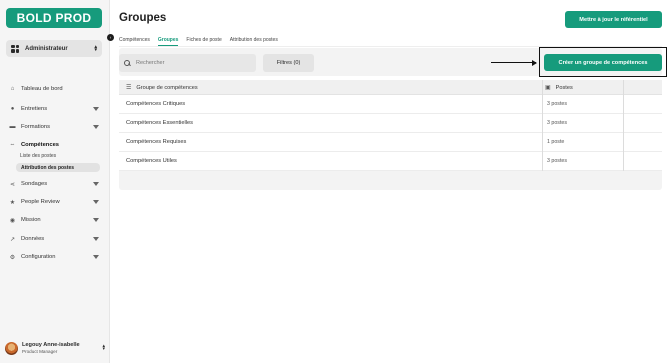 Image resolution: width=670 pixels, height=363 pixels. Describe the element at coordinates (564, 87) in the screenshot. I see `column-header-label: Postes` at that location.